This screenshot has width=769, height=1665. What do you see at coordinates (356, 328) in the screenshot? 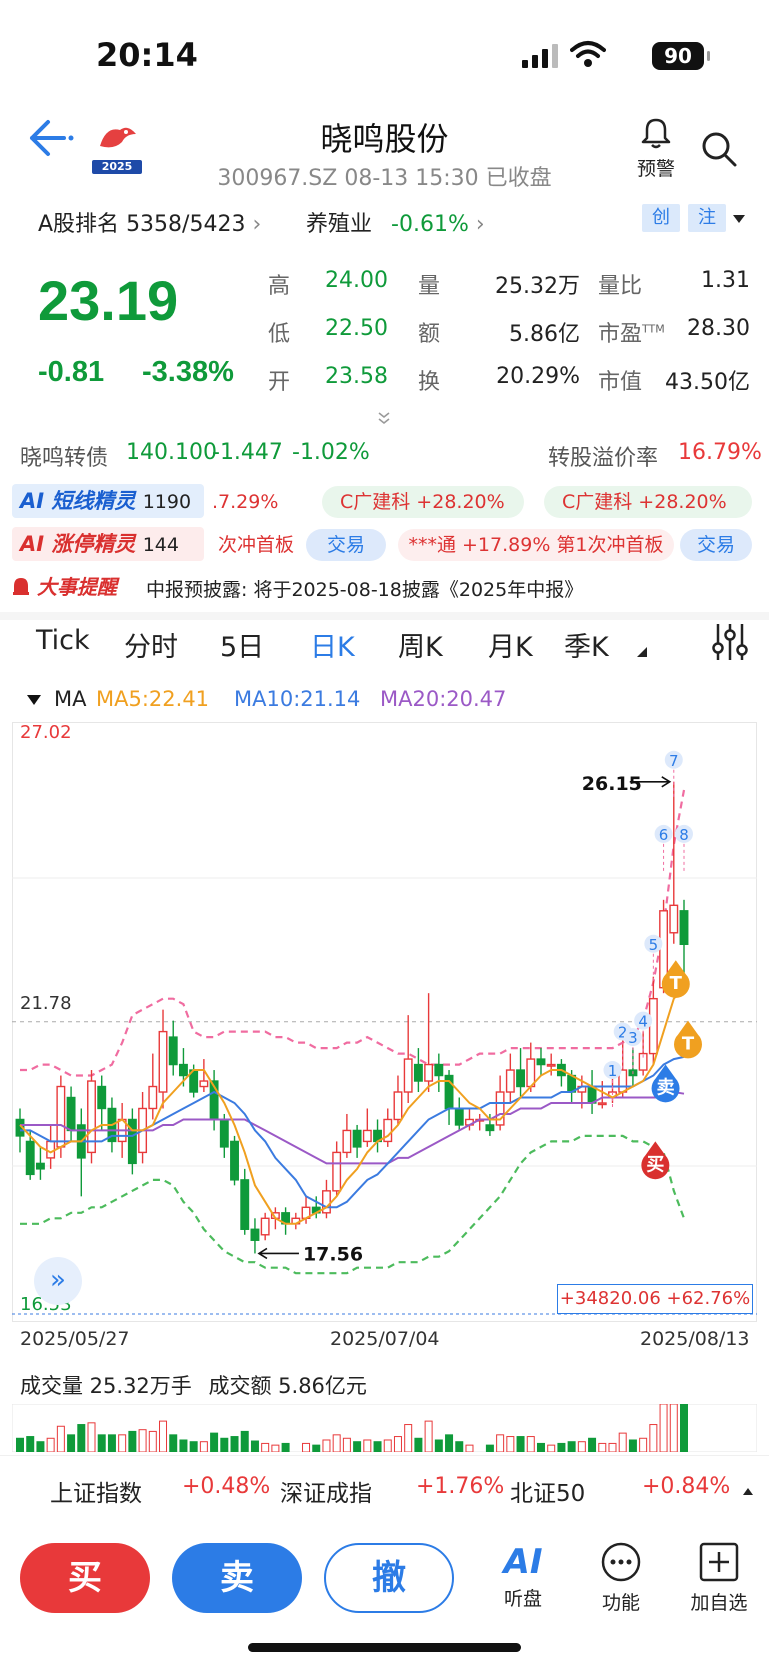
I see `quote-field-value: 22.50` at bounding box center [356, 328].